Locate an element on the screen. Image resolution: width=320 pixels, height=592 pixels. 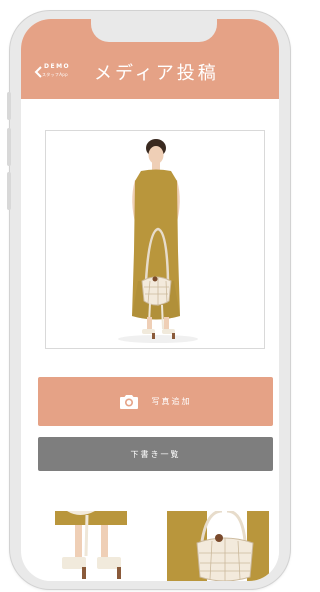
phone-notch is located at coordinates (154, 30).